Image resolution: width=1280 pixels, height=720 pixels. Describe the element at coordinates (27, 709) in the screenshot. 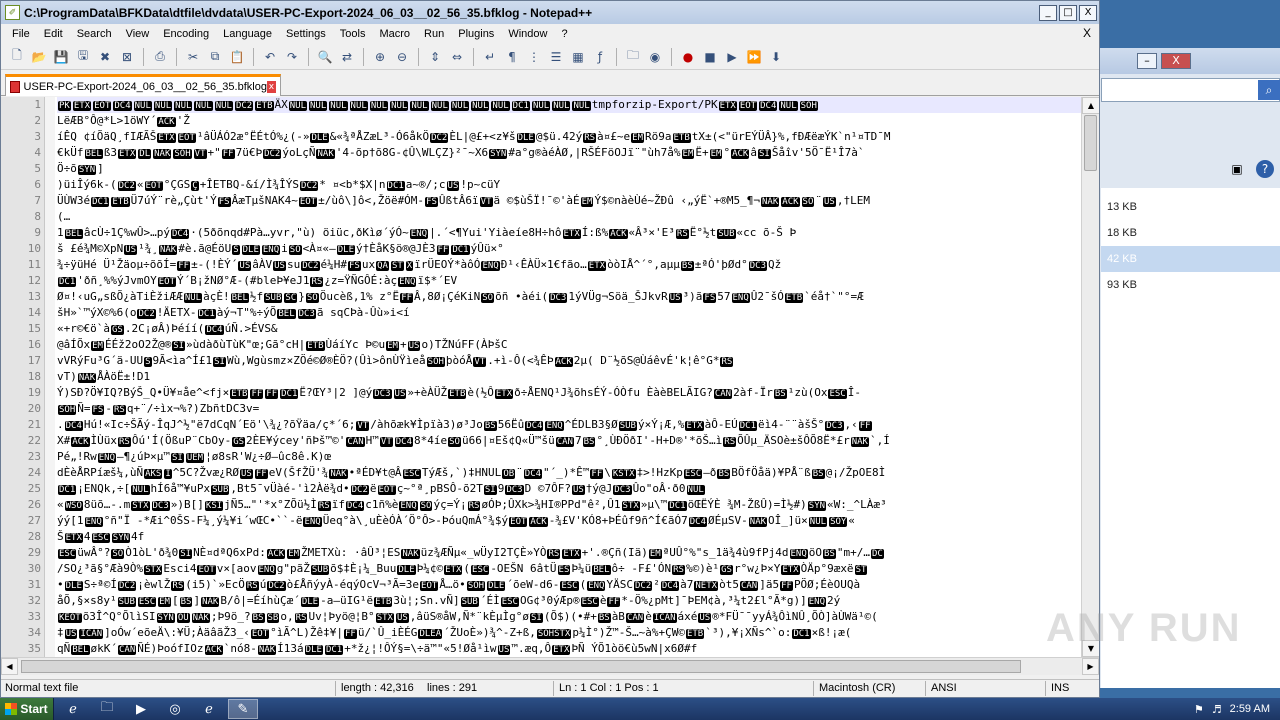

I see `start-button: Start` at that location.